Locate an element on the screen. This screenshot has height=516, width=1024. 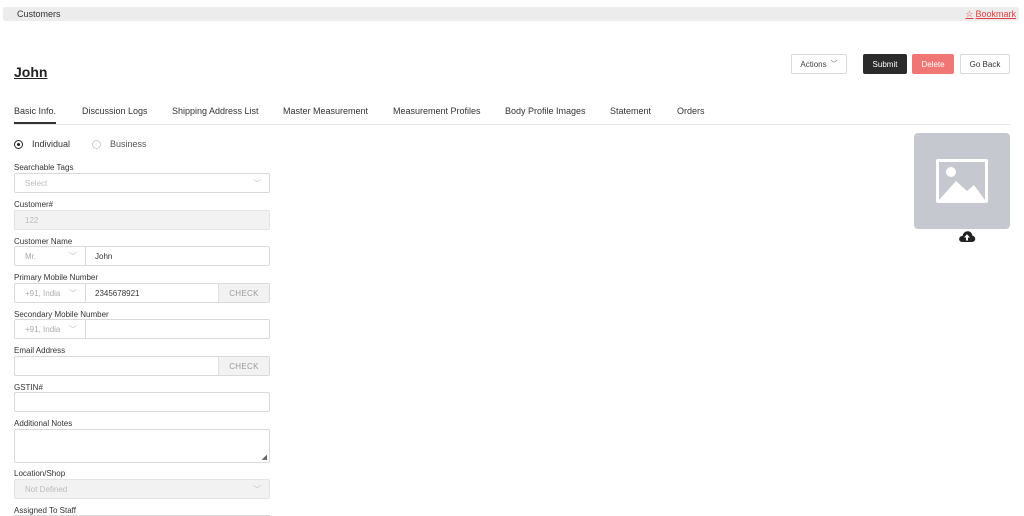
primary-mobile-label: Primary Mobile Number is located at coordinates (56, 277).